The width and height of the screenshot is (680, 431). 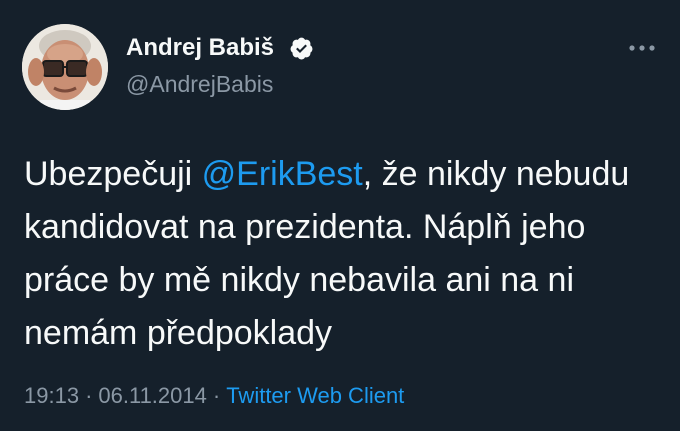 What do you see at coordinates (496, 174) in the screenshot?
I see `tweet-text-segment: , že nikdy nebudu` at bounding box center [496, 174].